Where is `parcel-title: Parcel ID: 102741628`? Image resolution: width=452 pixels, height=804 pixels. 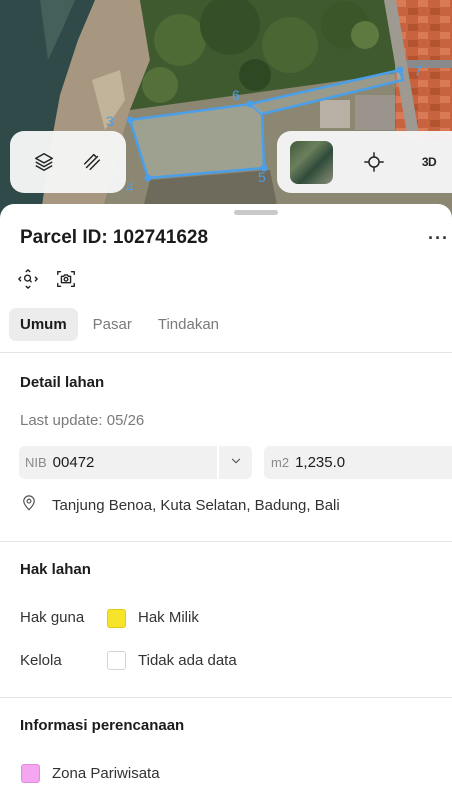
parcel-title: Parcel ID: 102741628 is located at coordinates (114, 237).